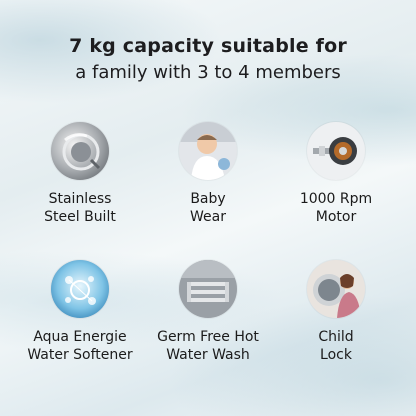  I want to click on baby-icon, so click(208, 151).